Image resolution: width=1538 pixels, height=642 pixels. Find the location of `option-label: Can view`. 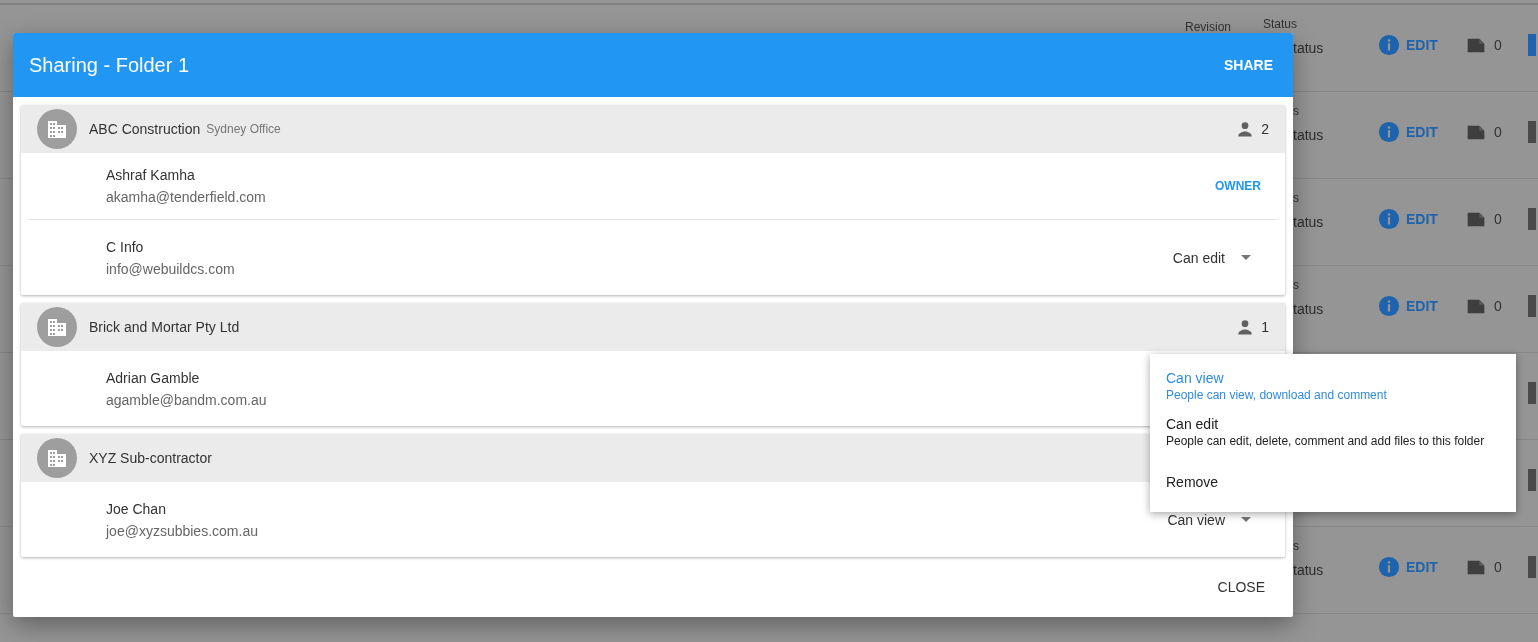

option-label: Can view is located at coordinates (1195, 378).